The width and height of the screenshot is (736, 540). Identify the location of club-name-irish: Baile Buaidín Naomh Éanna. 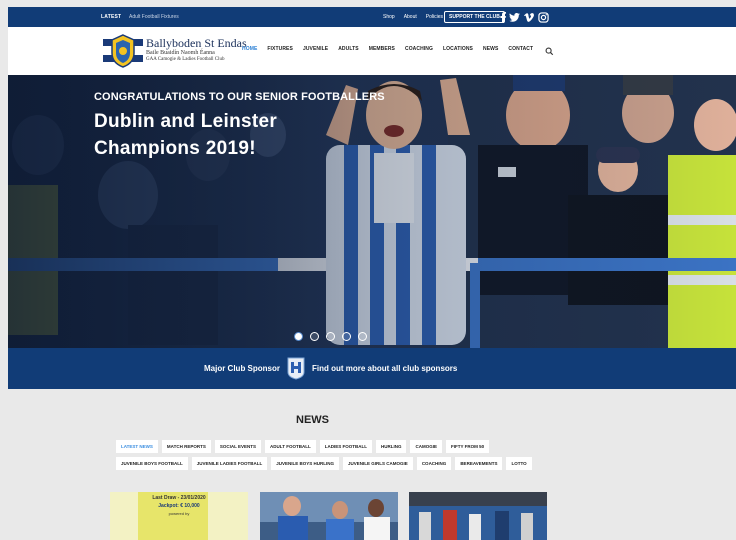
(180, 53).